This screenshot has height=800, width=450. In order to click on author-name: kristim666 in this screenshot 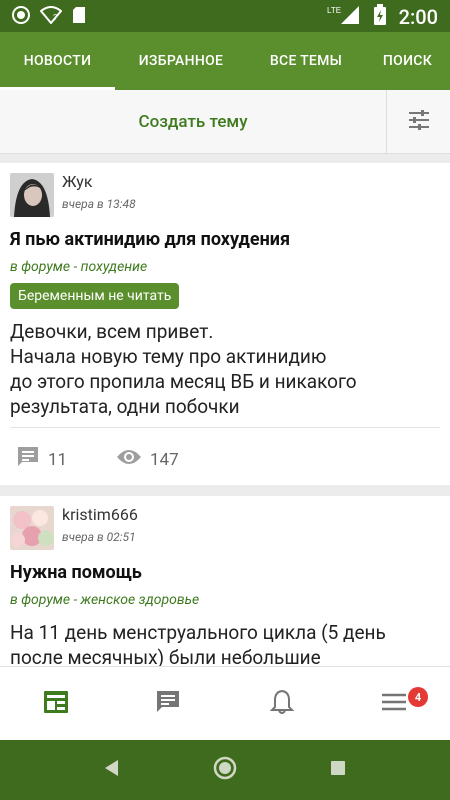, I will do `click(100, 514)`.